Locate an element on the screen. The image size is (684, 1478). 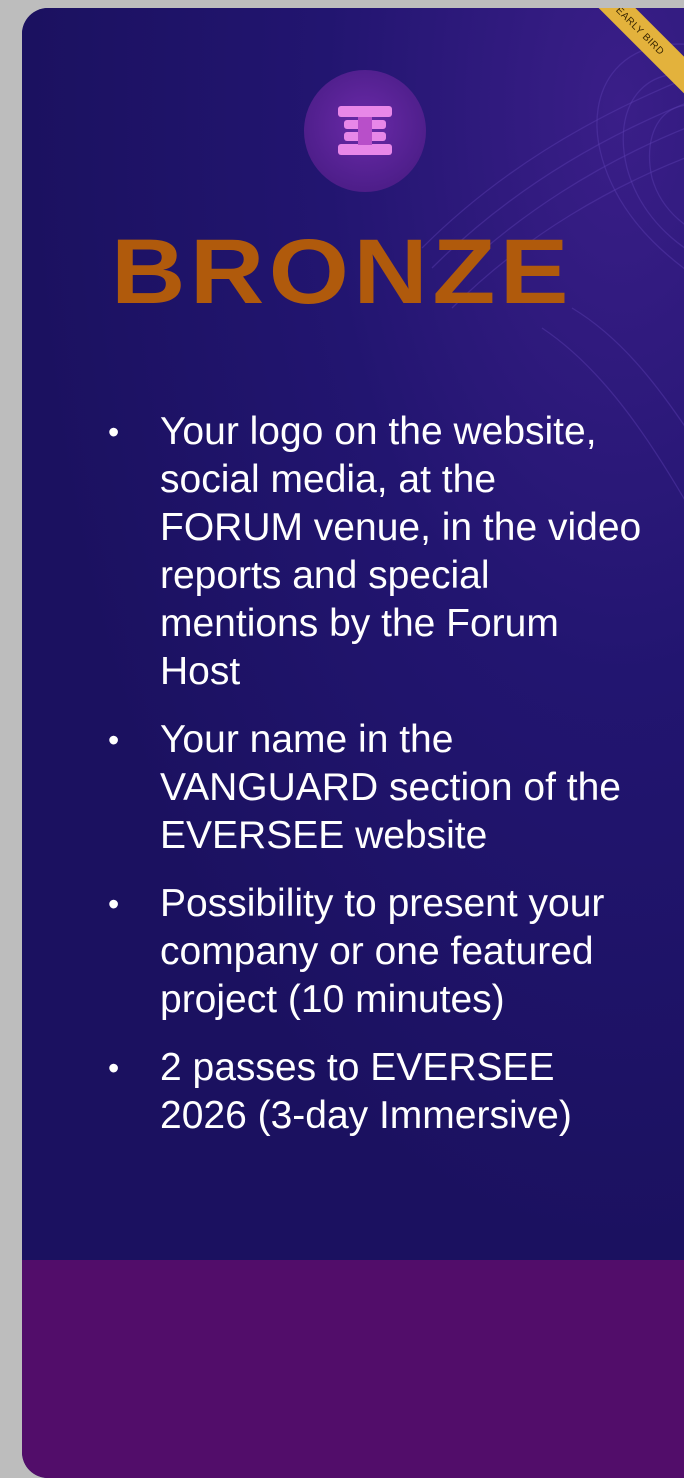
eversee-logo-icon is located at coordinates (365, 130).